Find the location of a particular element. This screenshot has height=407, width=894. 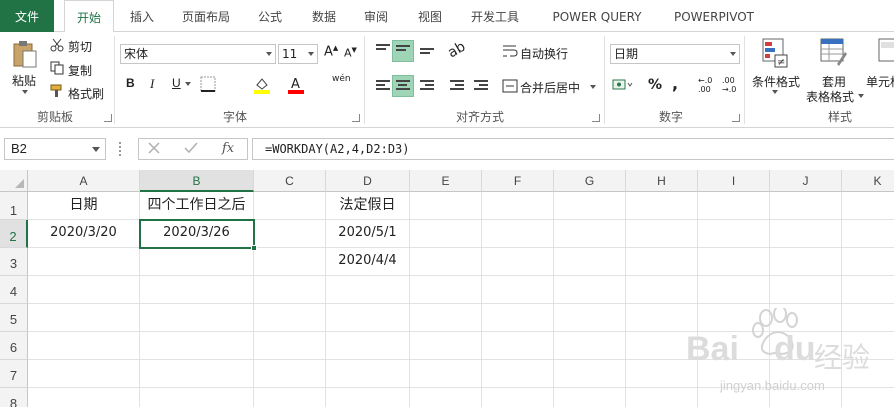

column-header-j: J is located at coordinates (806, 181).